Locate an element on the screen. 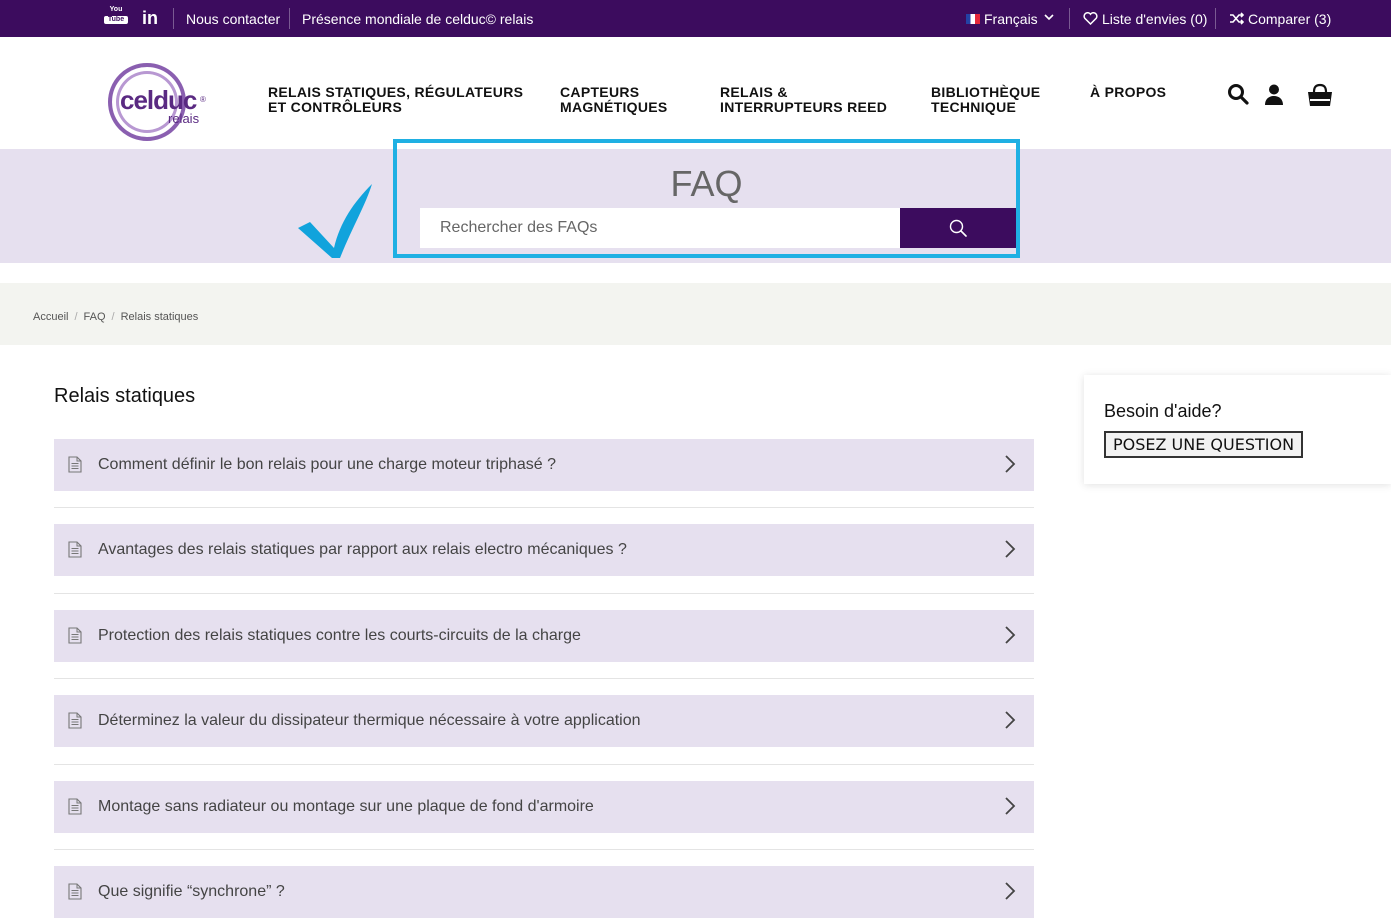 This screenshot has height=924, width=1391. section-title: Relais statiques is located at coordinates (125, 396).